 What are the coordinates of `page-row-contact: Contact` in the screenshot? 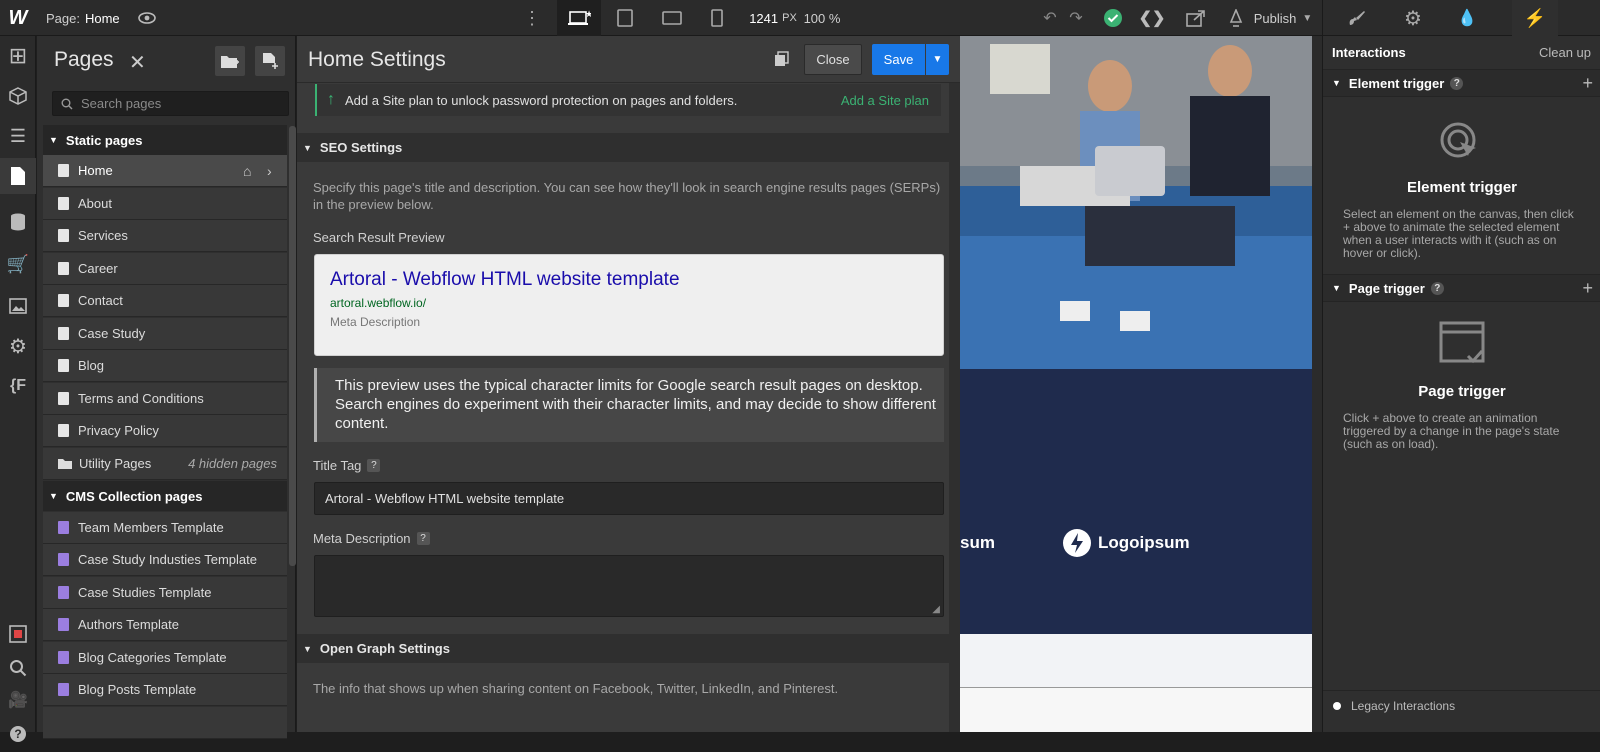 It's located at (165, 301).